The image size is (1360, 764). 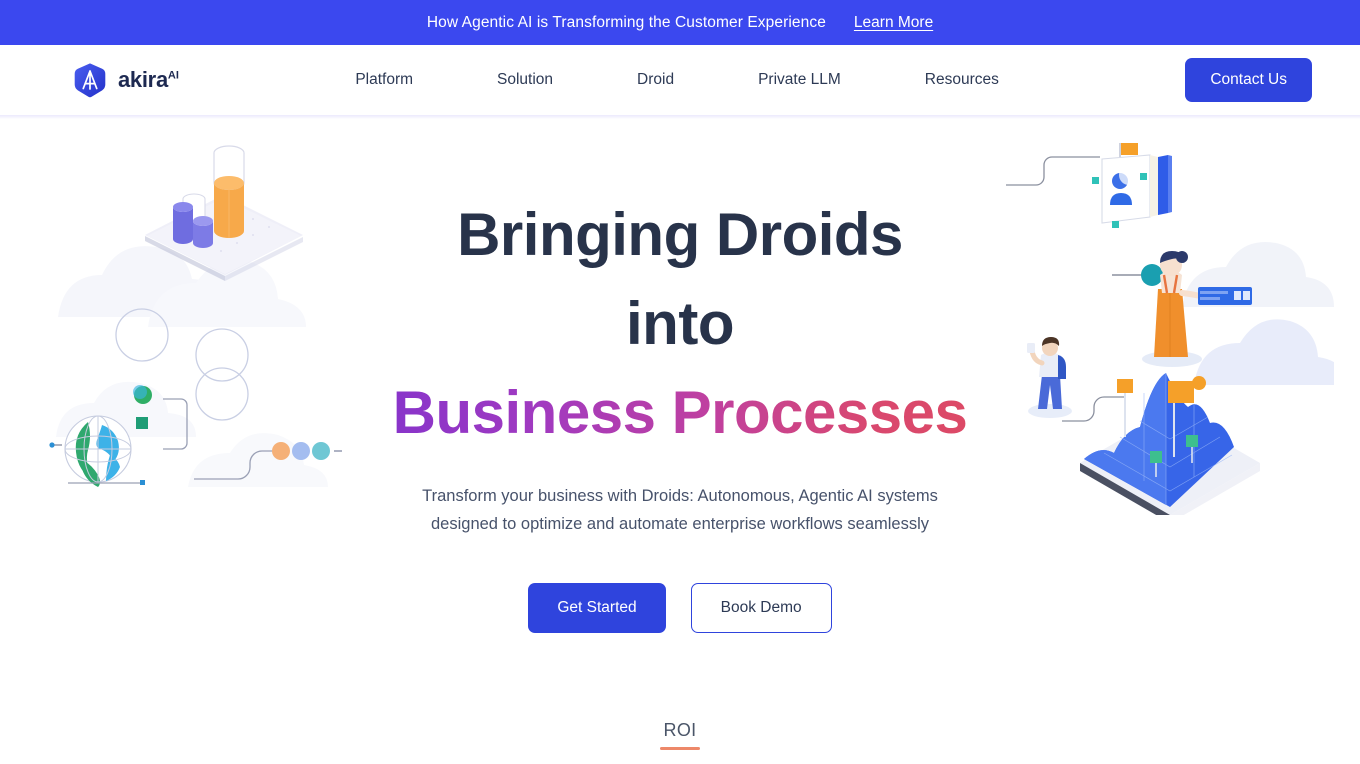 I want to click on brand-logo: akiraAI, so click(x=125, y=80).